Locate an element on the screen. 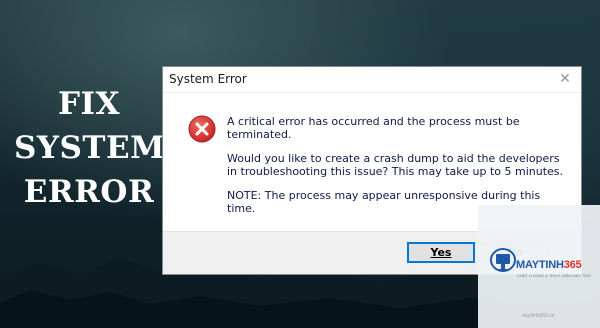 The height and width of the screenshot is (328, 600). watermark-brand: MAYTINH365 is located at coordinates (549, 265).